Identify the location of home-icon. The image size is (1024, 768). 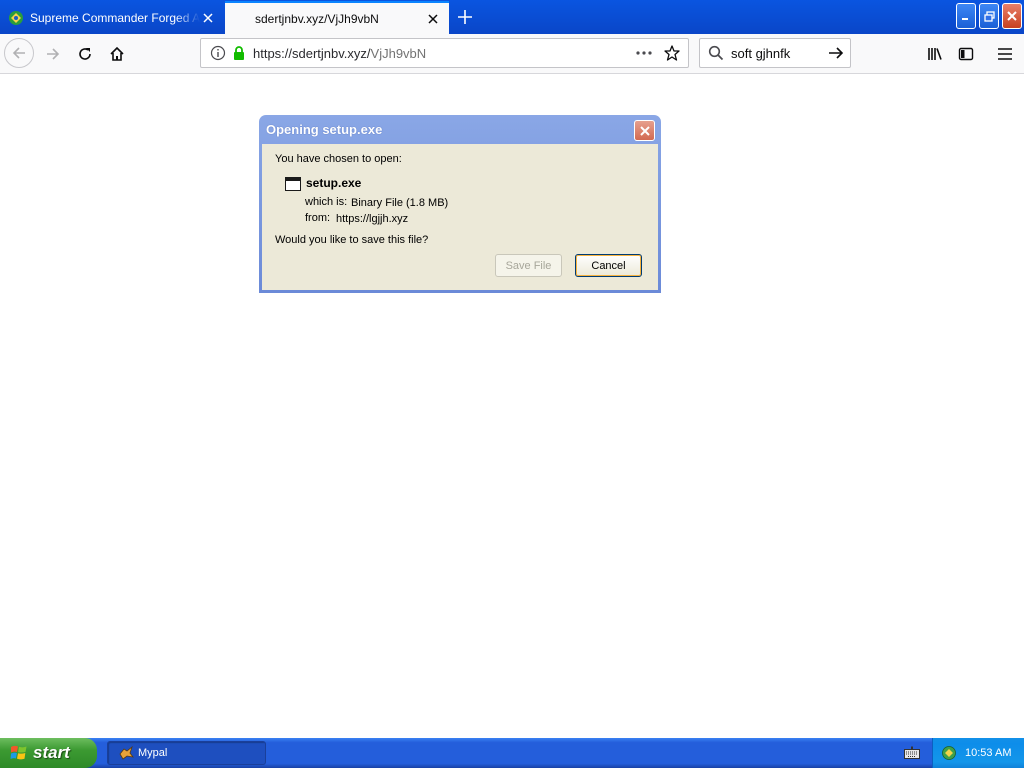
(117, 54).